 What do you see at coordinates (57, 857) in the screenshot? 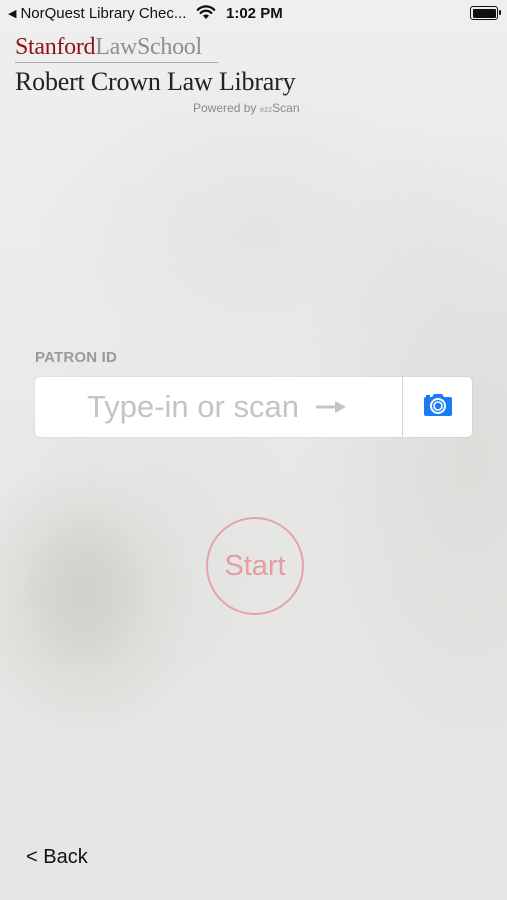
I see `back-button: < Back` at bounding box center [57, 857].